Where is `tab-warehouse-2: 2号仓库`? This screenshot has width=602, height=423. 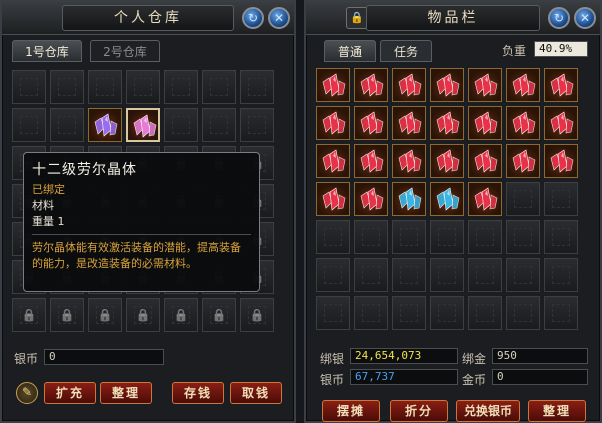 tab-warehouse-2: 2号仓库 is located at coordinates (125, 51).